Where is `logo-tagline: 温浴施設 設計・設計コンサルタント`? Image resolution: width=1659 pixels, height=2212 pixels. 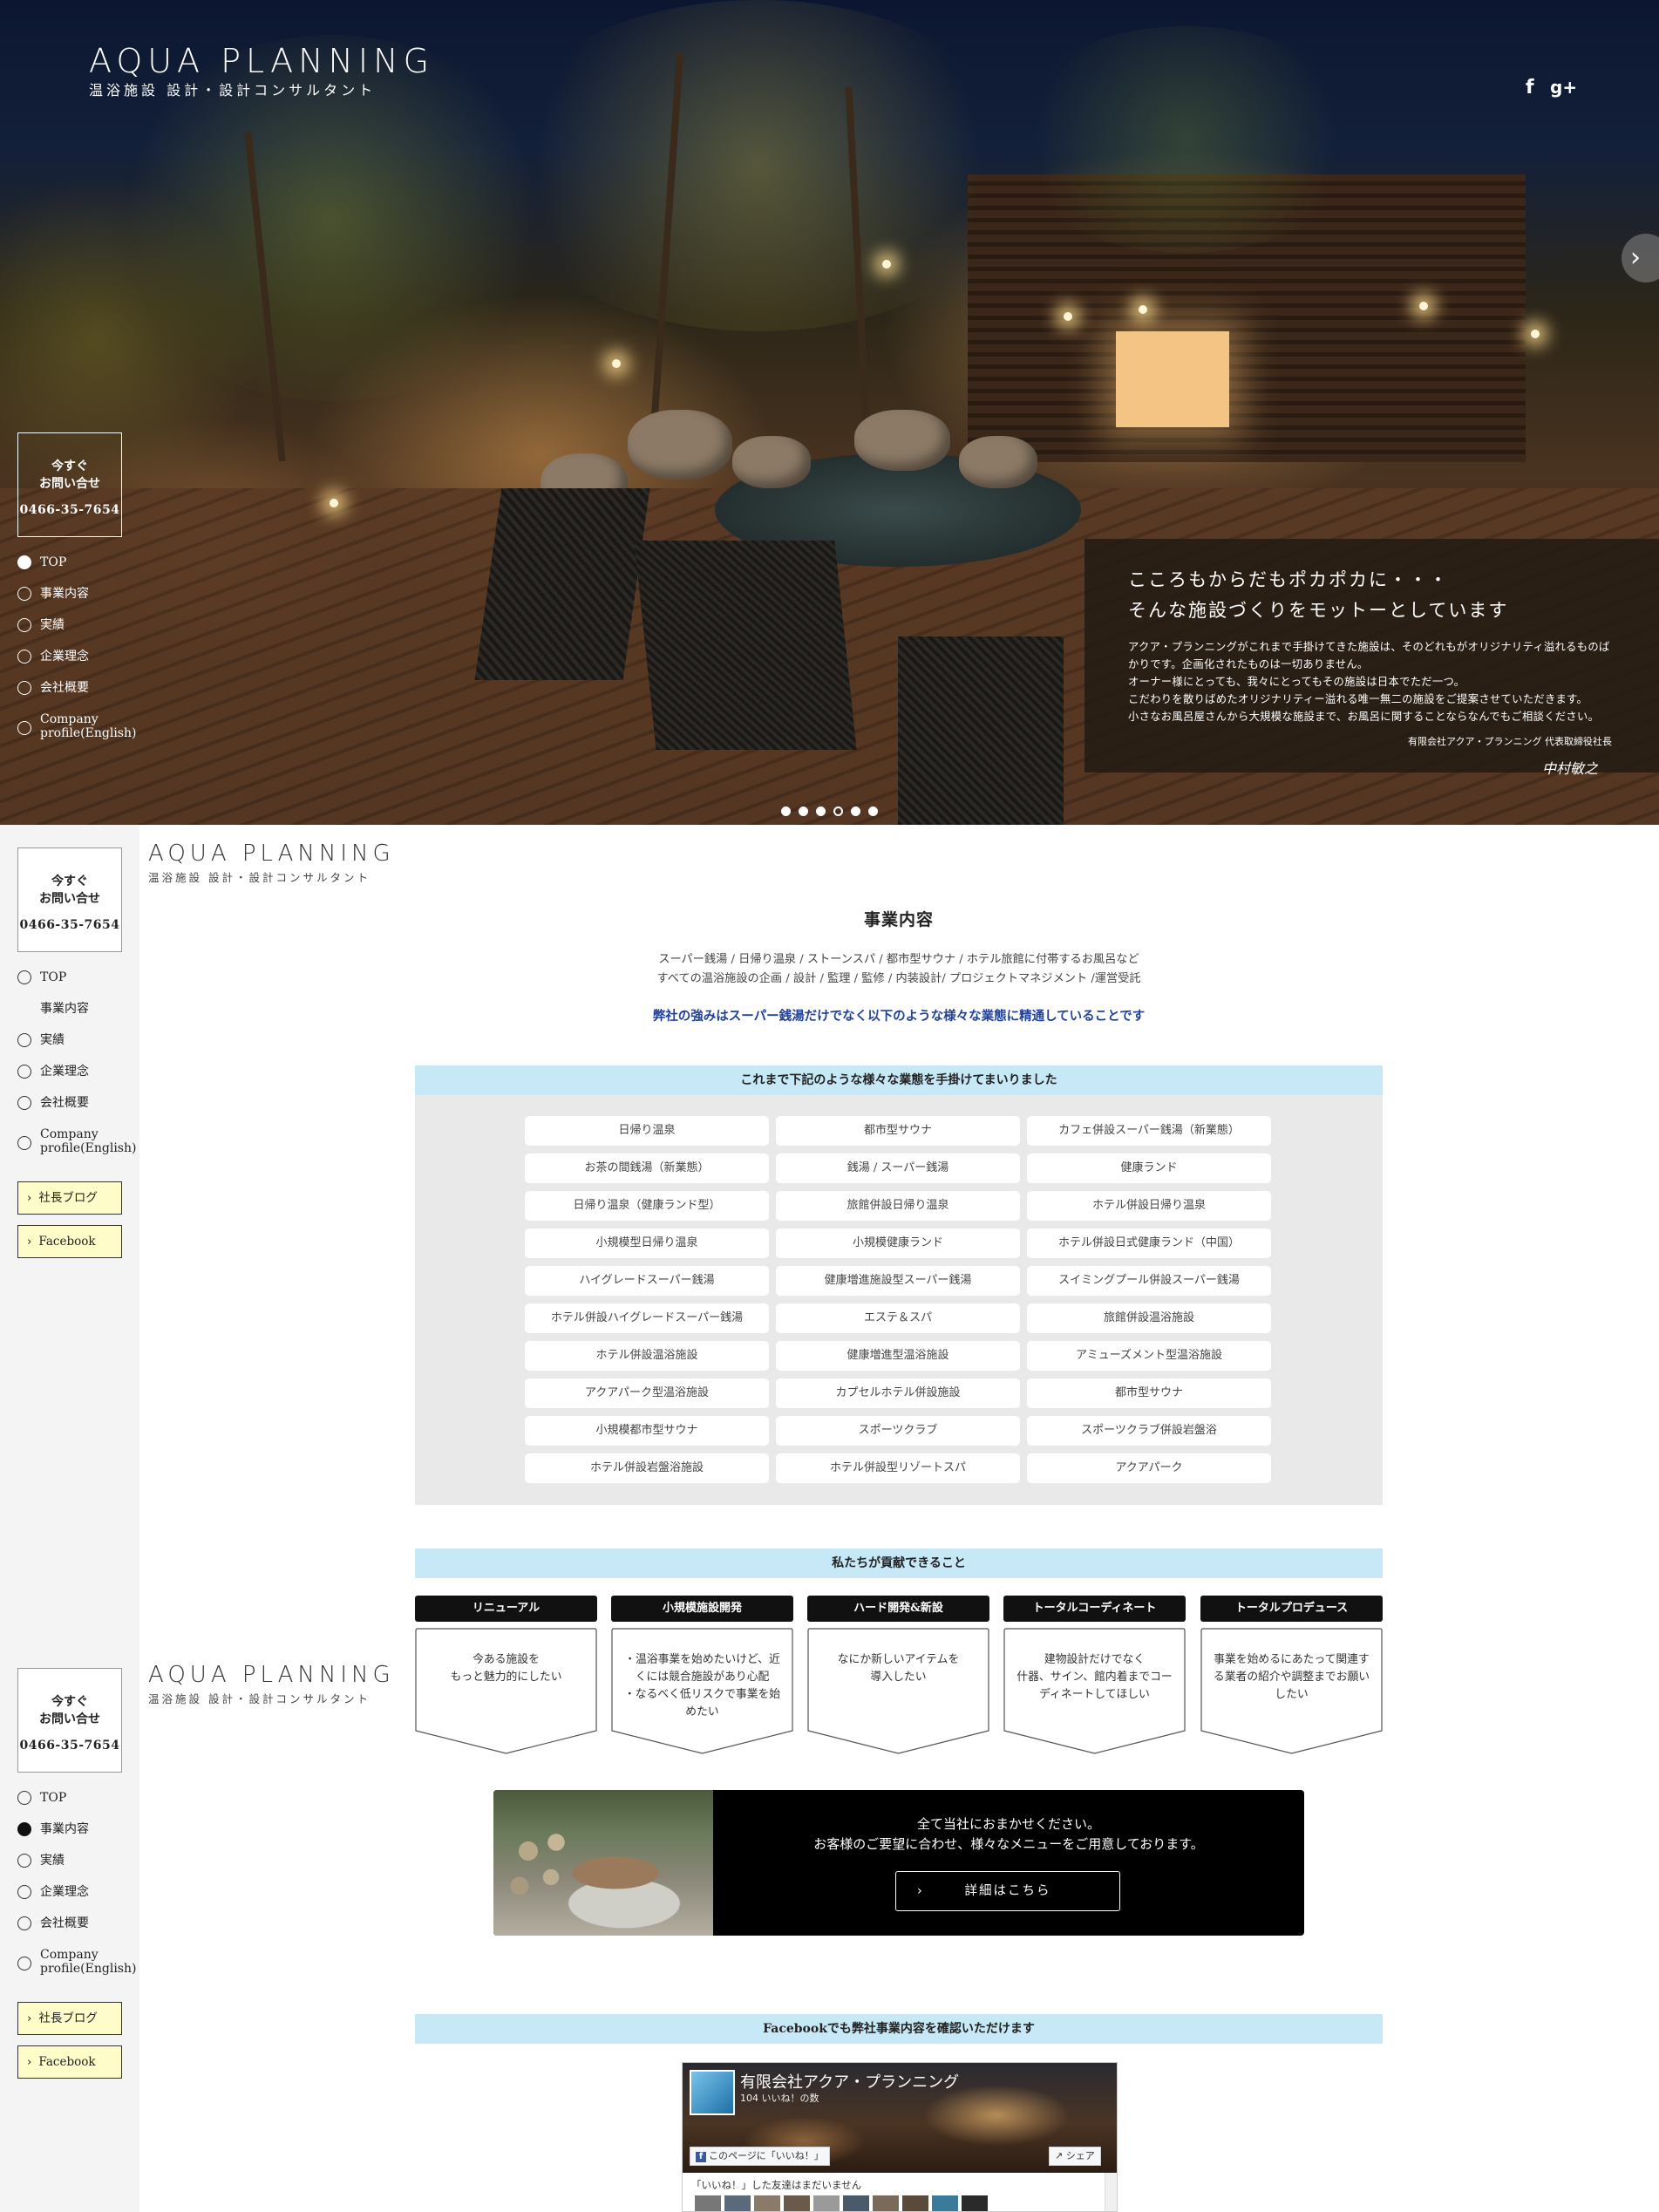 logo-tagline: 温浴施設 設計・設計コンサルタント is located at coordinates (260, 877).